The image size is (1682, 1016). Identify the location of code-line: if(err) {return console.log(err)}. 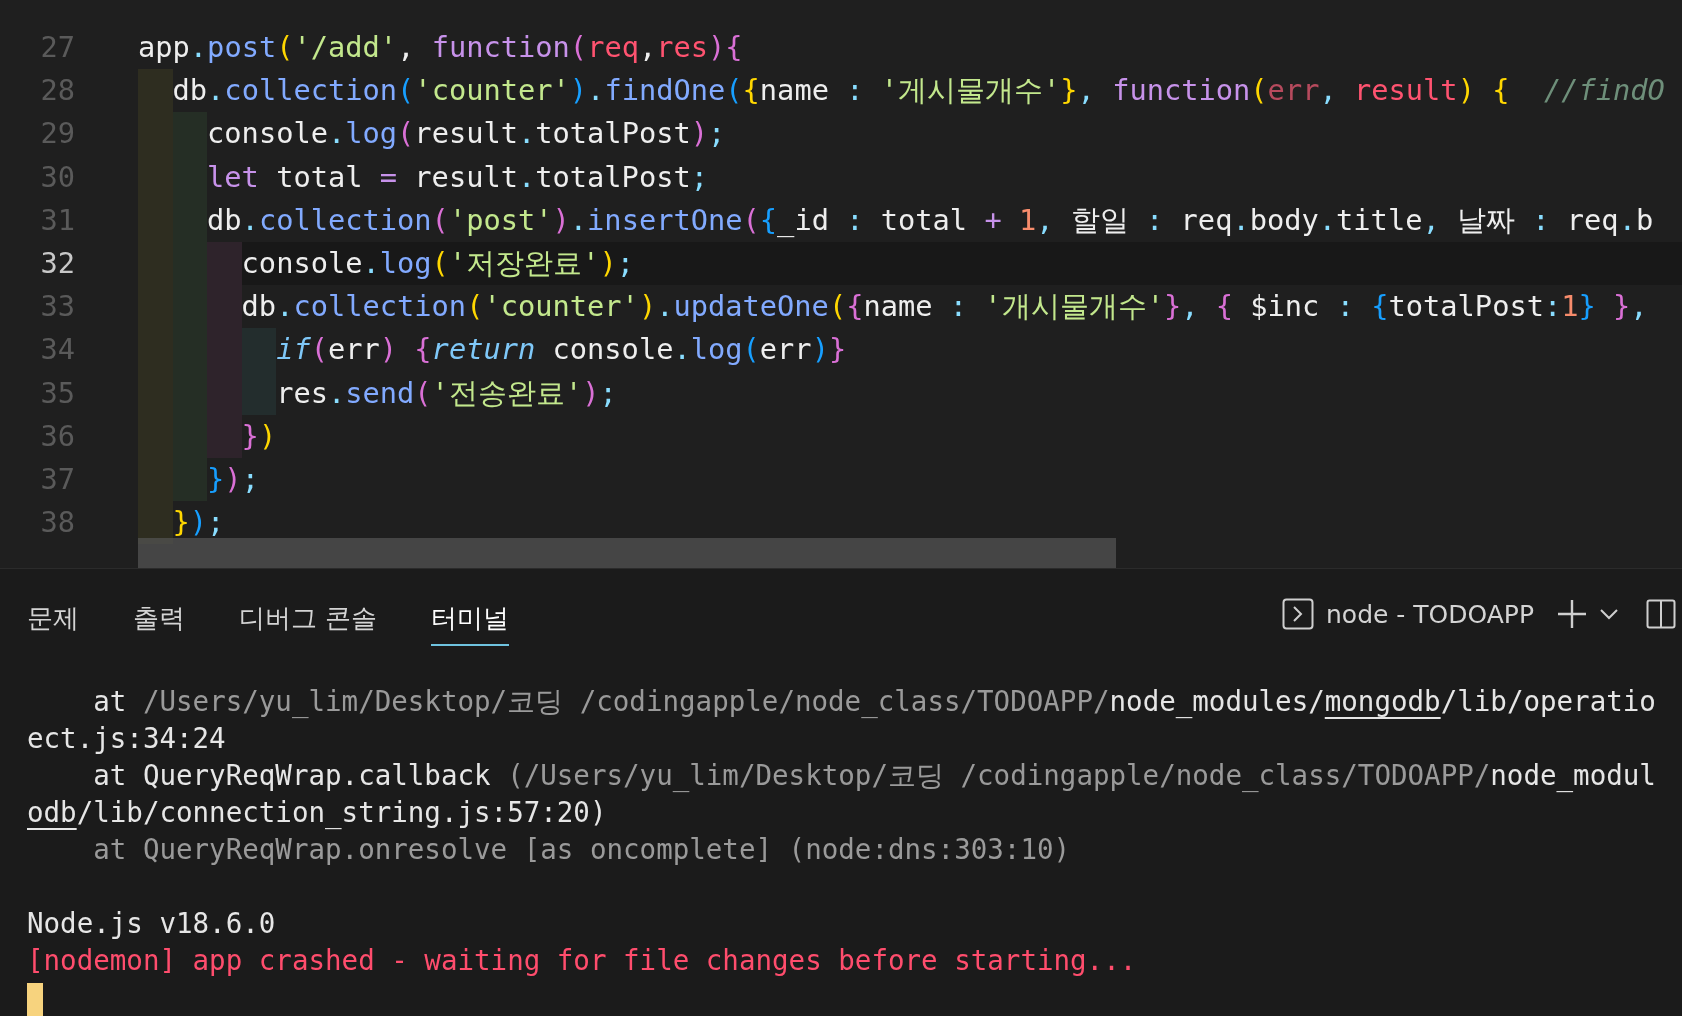
(561, 349).